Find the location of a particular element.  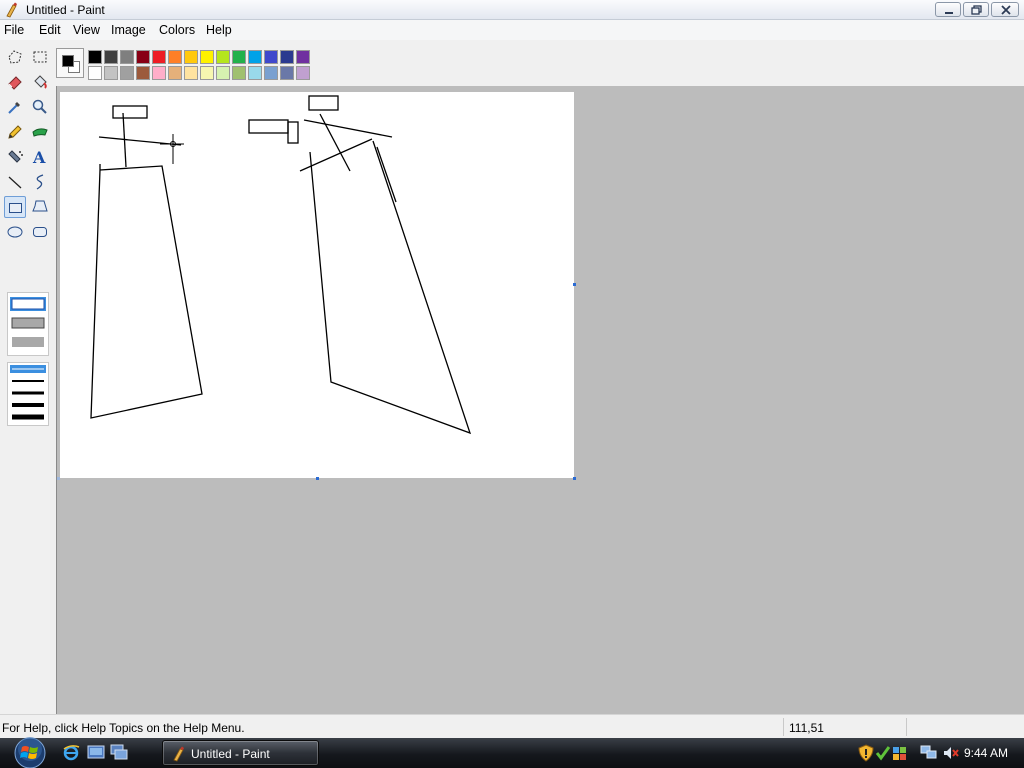

resize-handle-right is located at coordinates (574, 284).